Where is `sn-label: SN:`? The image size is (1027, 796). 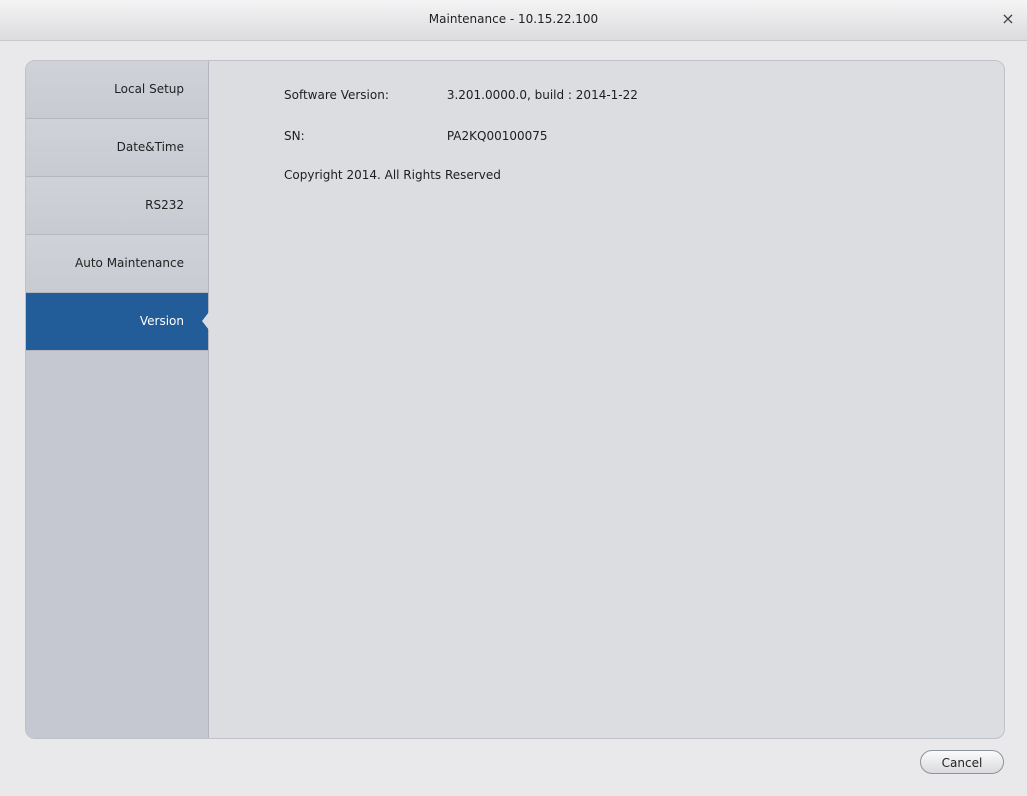
sn-label: SN: is located at coordinates (294, 136).